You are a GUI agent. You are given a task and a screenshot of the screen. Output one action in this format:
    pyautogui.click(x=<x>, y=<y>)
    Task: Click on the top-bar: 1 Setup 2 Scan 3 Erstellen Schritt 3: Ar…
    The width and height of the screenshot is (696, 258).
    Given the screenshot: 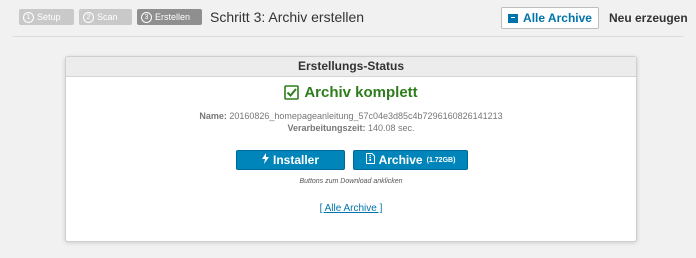 What is the action you would take?
    pyautogui.click(x=348, y=18)
    